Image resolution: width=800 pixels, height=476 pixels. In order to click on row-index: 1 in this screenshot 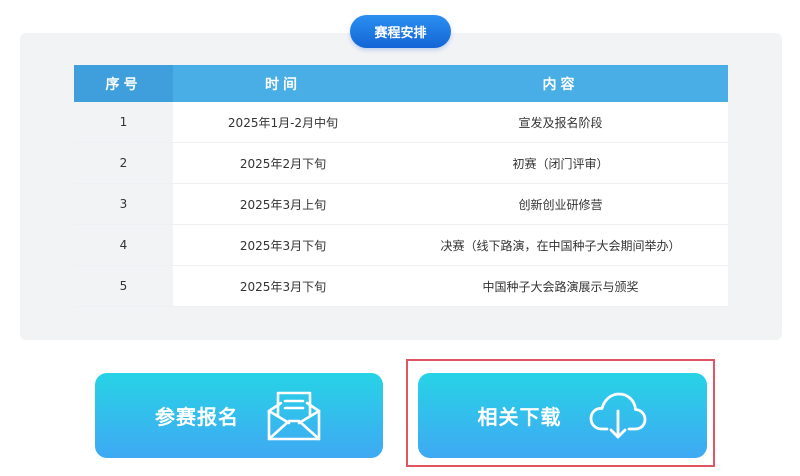, I will do `click(123, 122)`.